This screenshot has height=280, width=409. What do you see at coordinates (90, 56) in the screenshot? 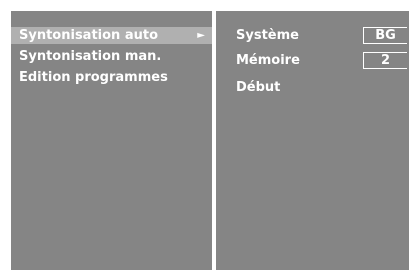
I see `menu-item-label: Syntonisation man.` at bounding box center [90, 56].